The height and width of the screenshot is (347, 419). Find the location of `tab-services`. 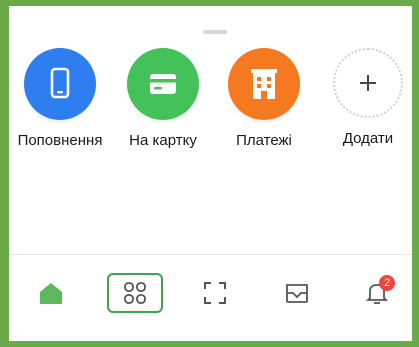

tab-services is located at coordinates (135, 293).